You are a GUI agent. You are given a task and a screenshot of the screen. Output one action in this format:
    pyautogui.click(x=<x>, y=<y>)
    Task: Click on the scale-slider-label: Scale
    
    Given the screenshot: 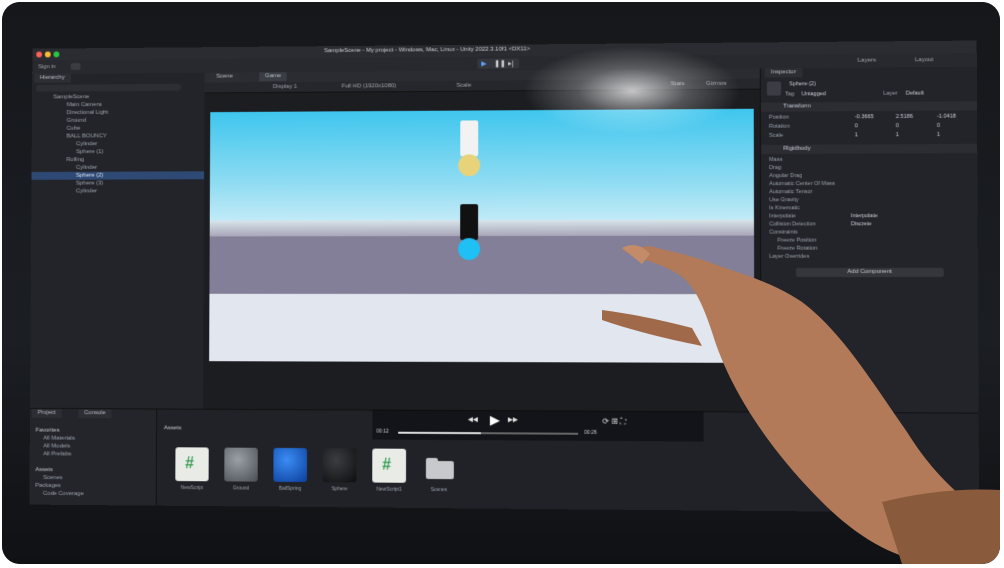 What is the action you would take?
    pyautogui.click(x=463, y=86)
    